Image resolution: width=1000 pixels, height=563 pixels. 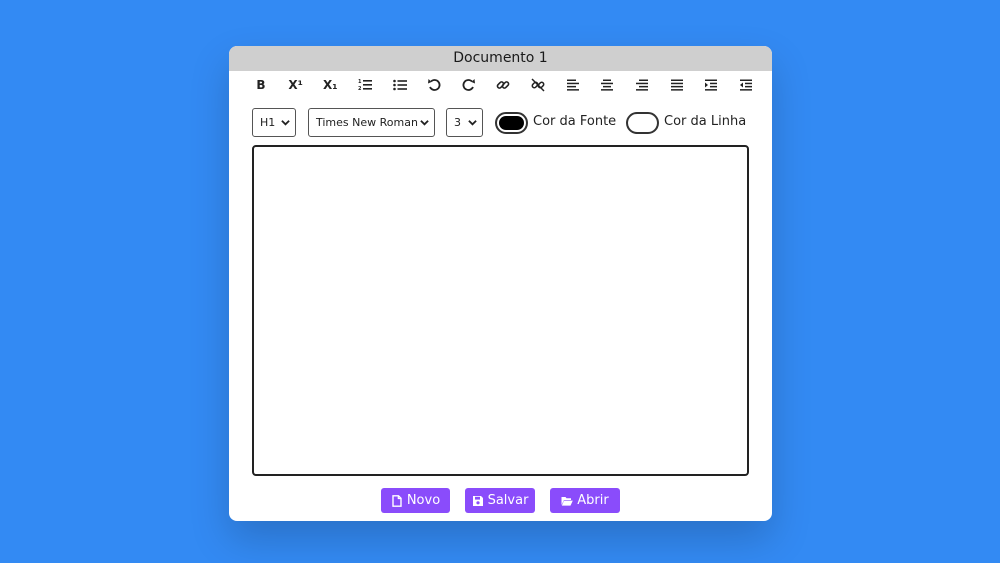 I want to click on line-color-fill, so click(x=642, y=123).